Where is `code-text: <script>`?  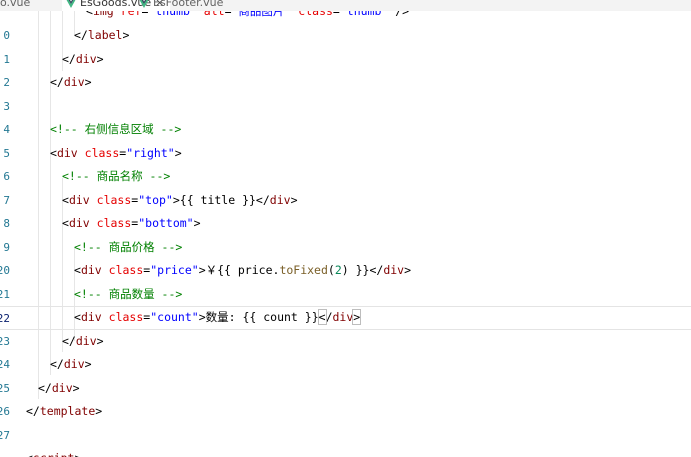 code-text: <script> is located at coordinates (53, 452).